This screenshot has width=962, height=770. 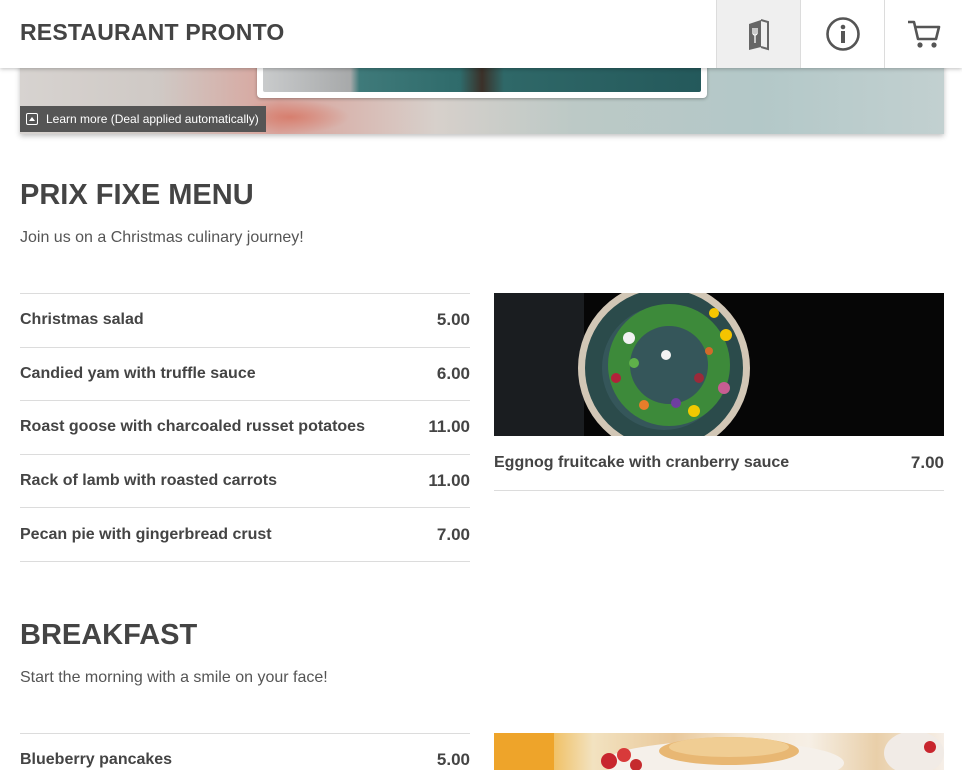 I want to click on breakfast-image, so click(x=719, y=751).